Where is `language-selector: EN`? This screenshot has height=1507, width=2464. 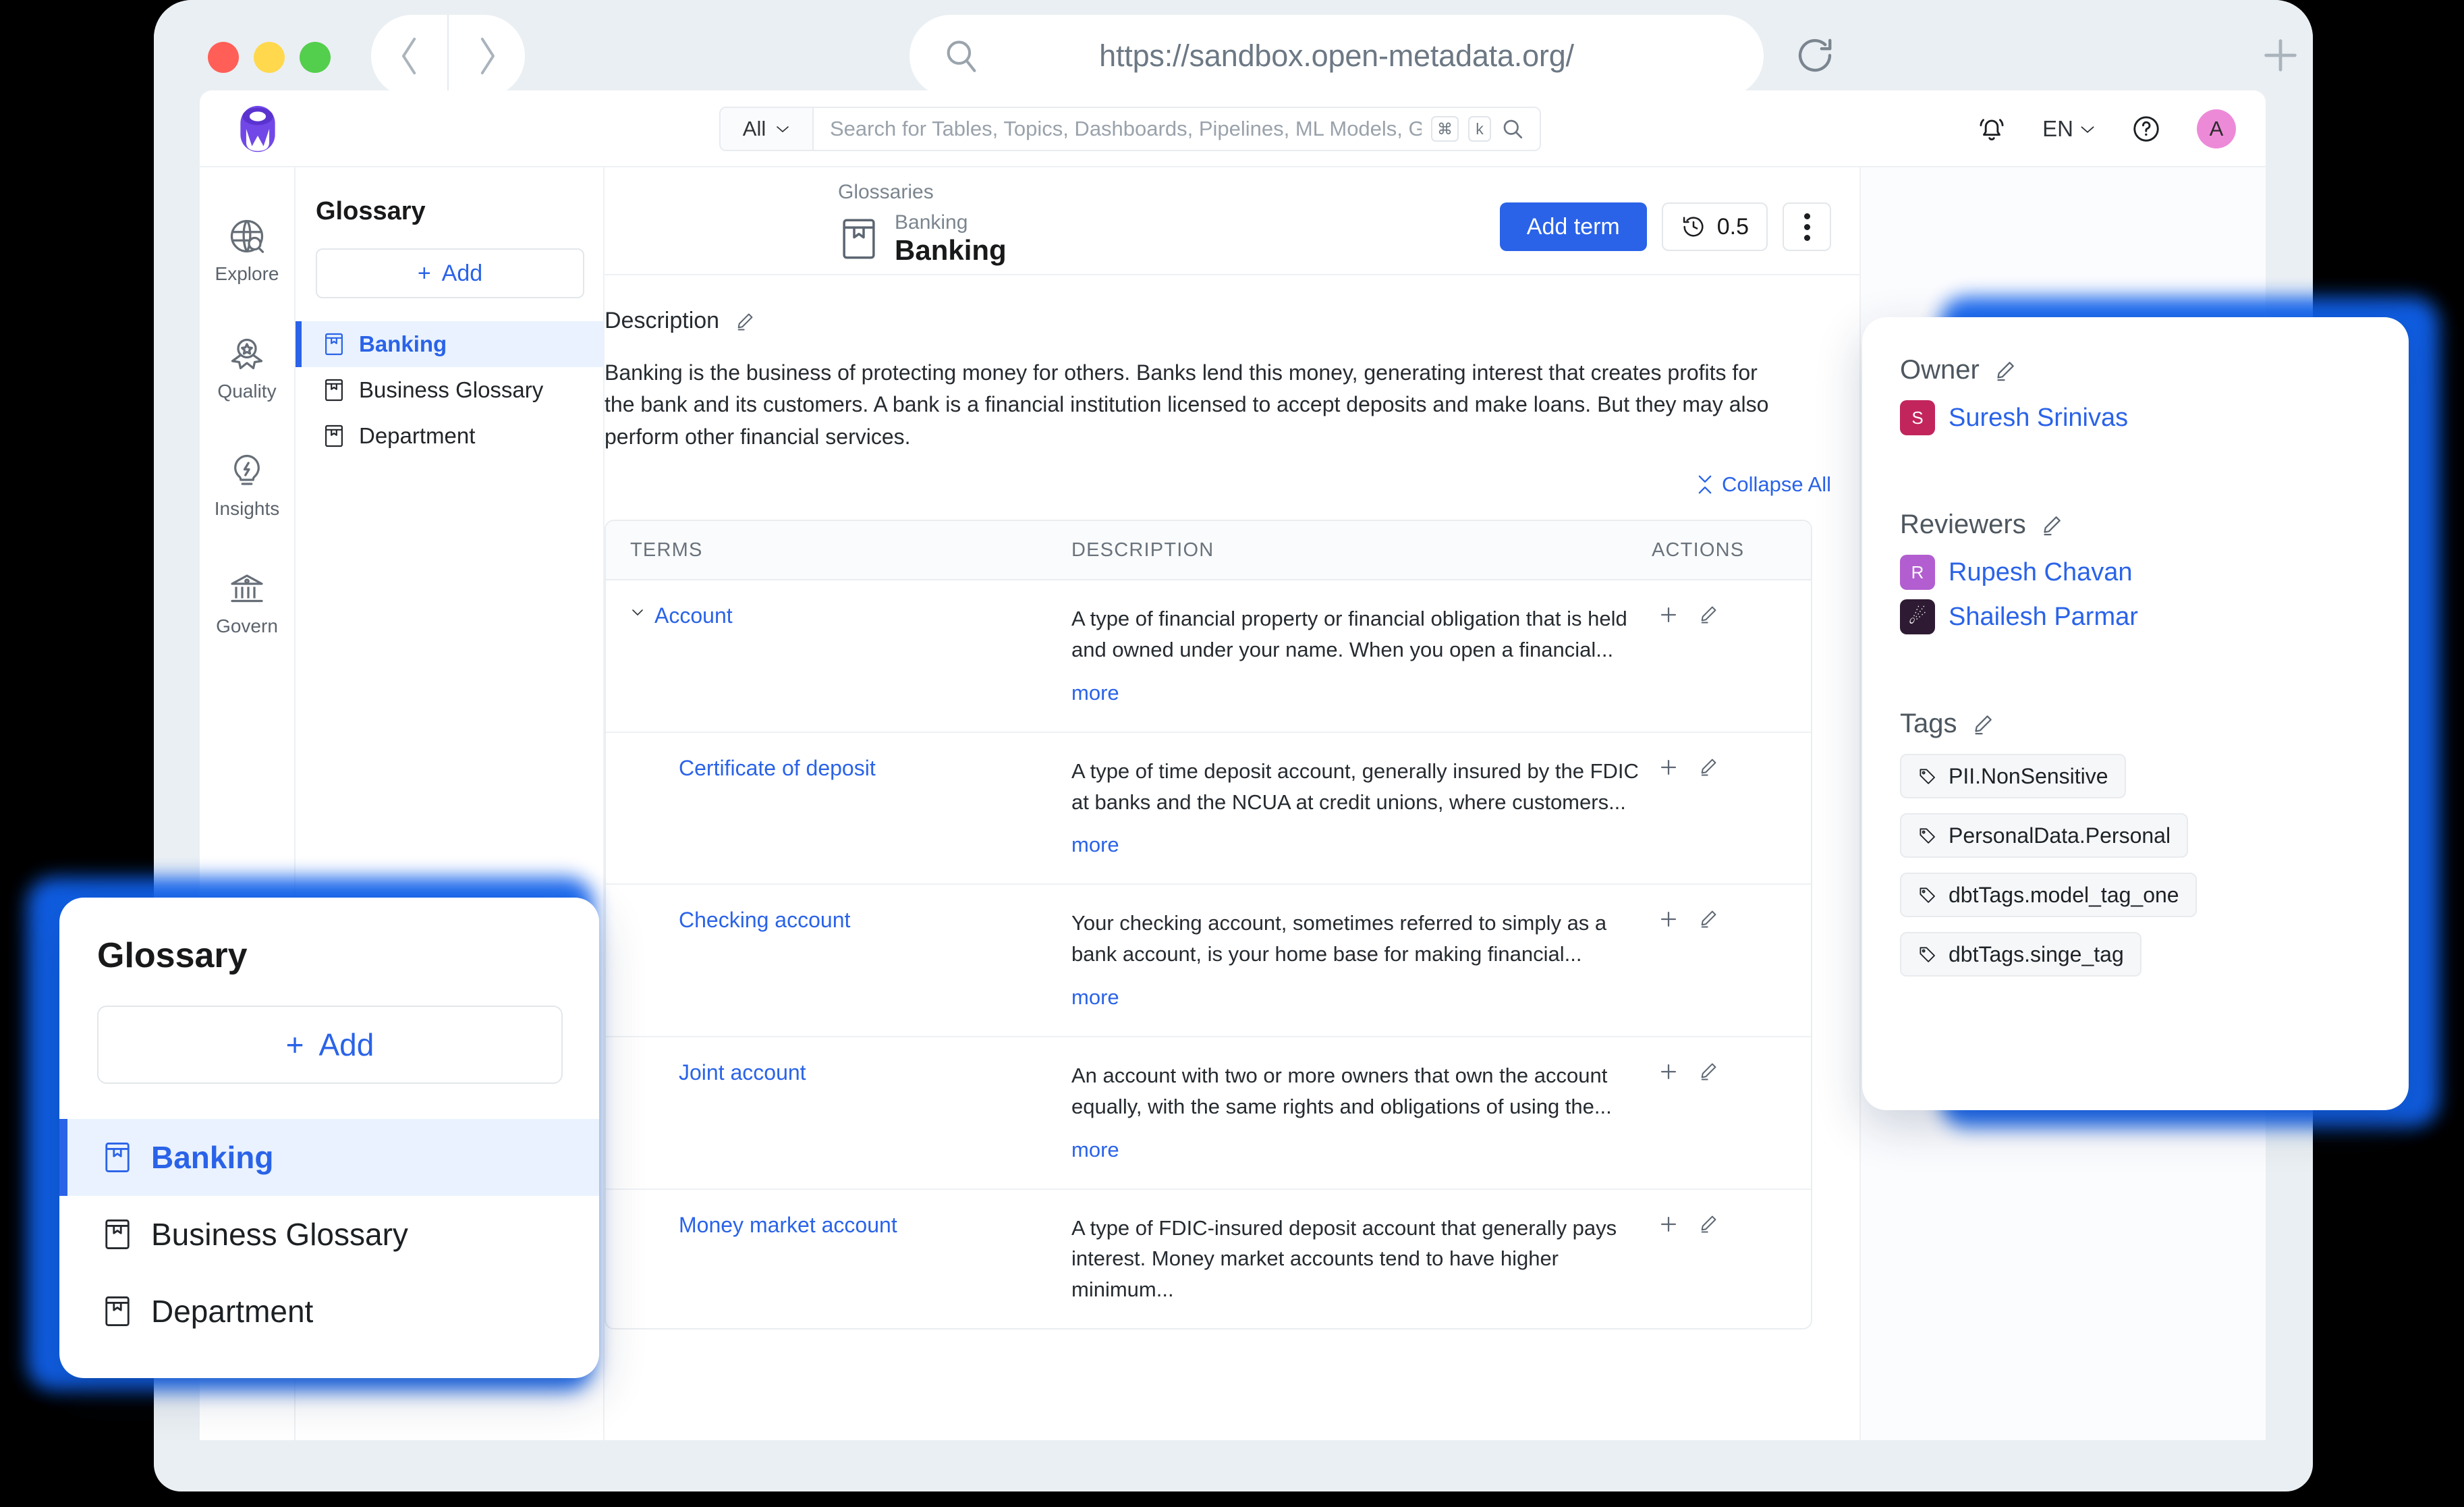 language-selector: EN is located at coordinates (2069, 129).